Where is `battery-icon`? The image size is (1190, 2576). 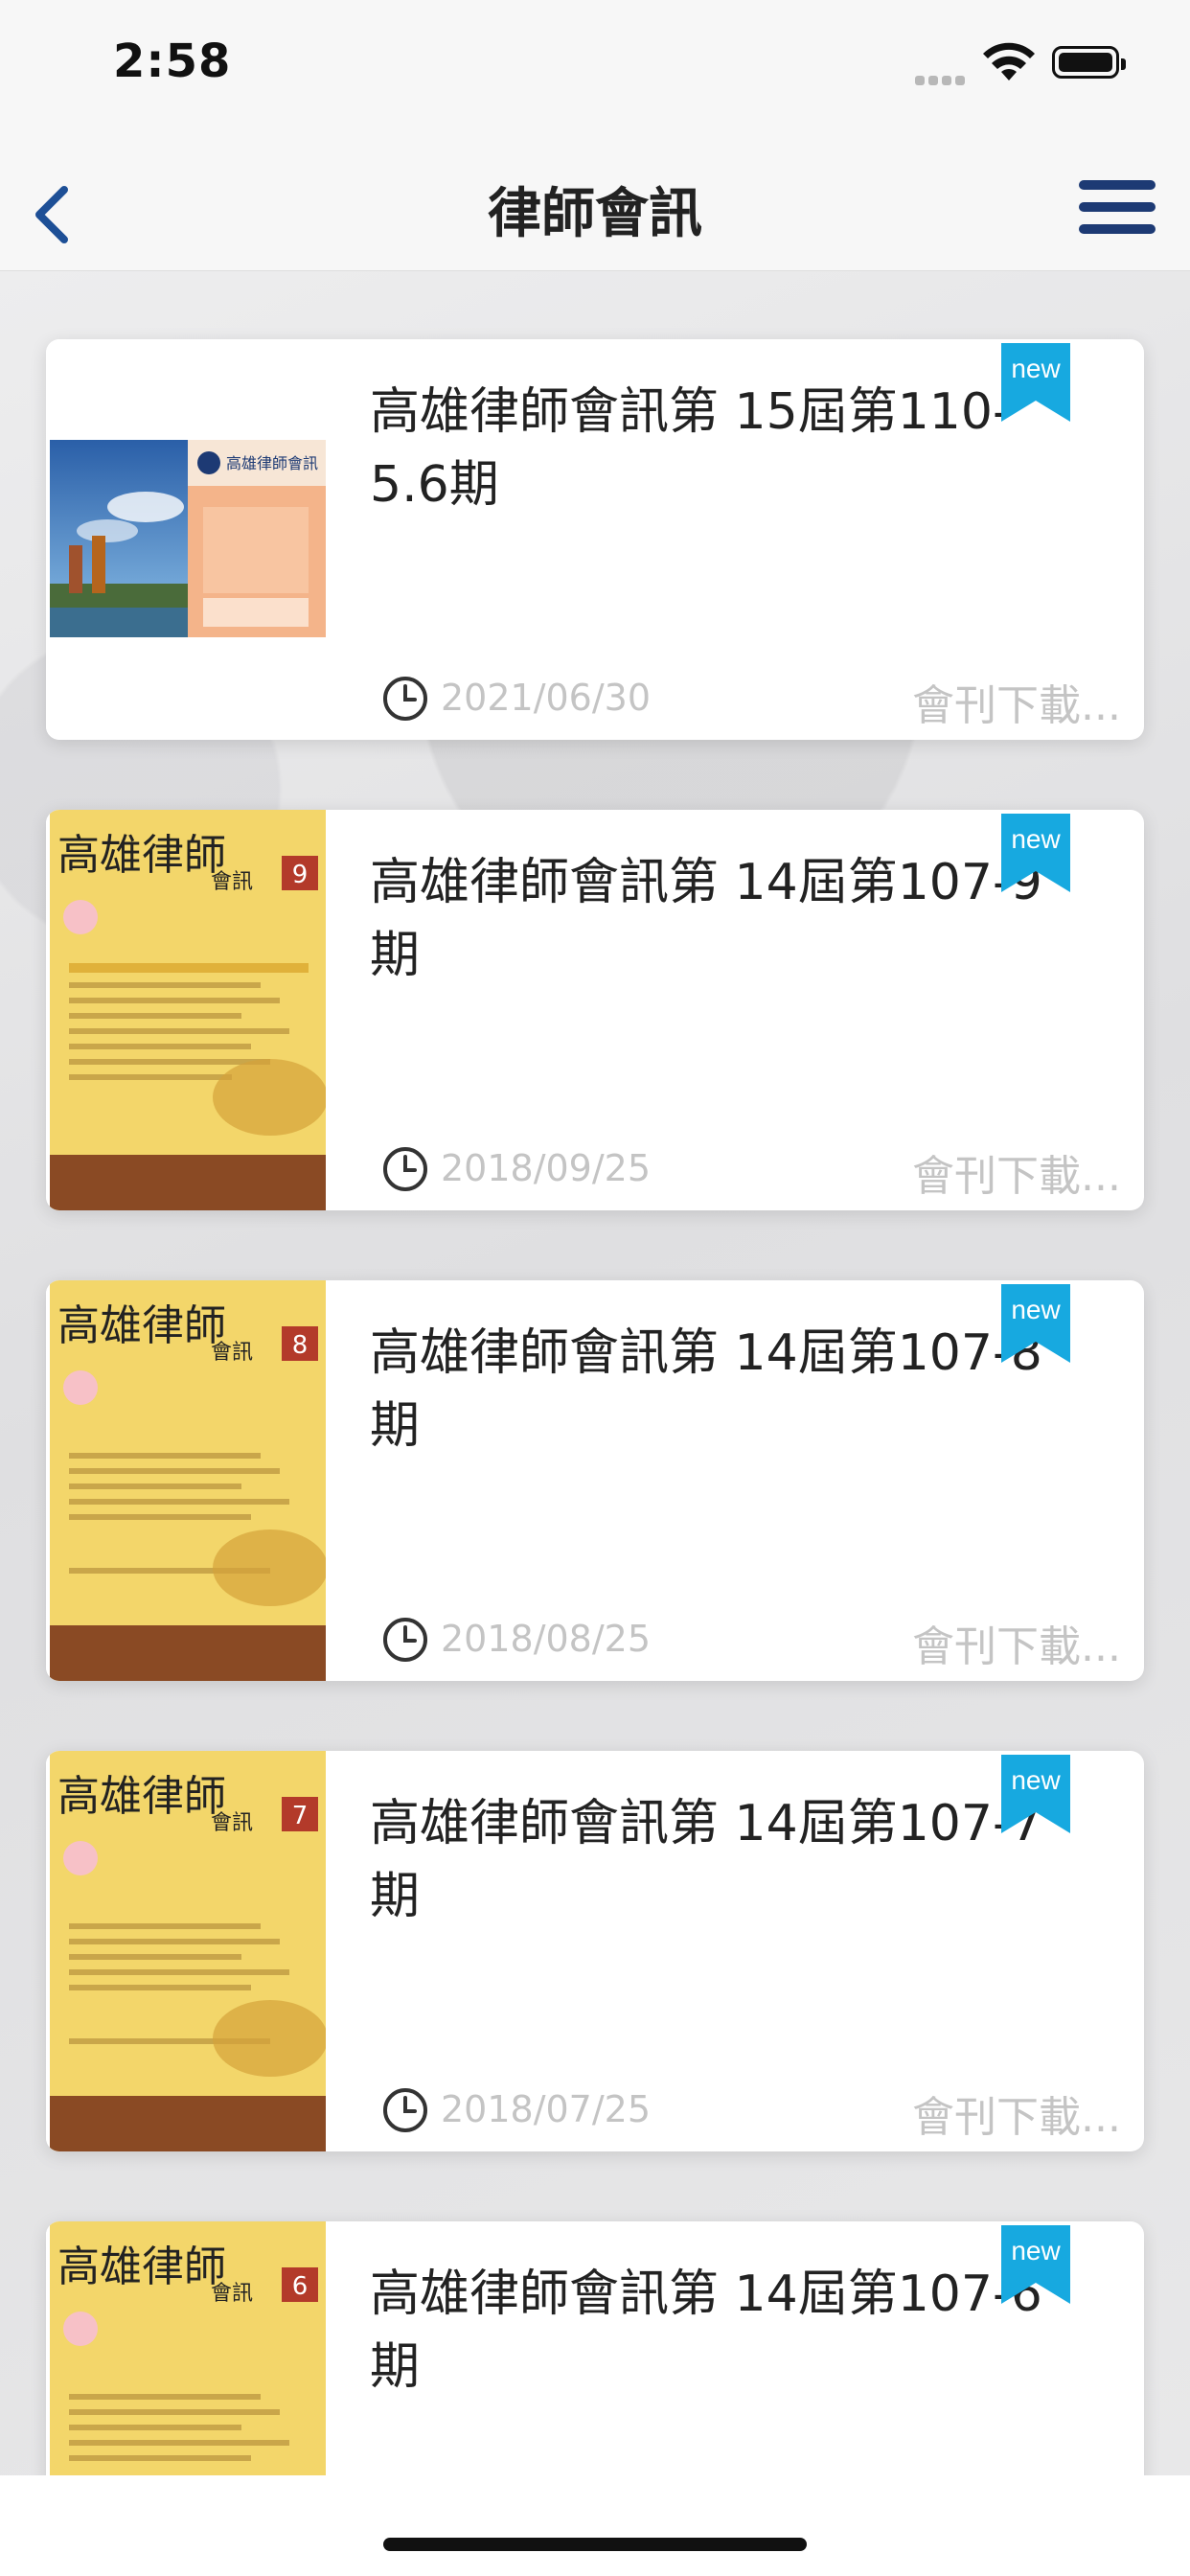 battery-icon is located at coordinates (1089, 63).